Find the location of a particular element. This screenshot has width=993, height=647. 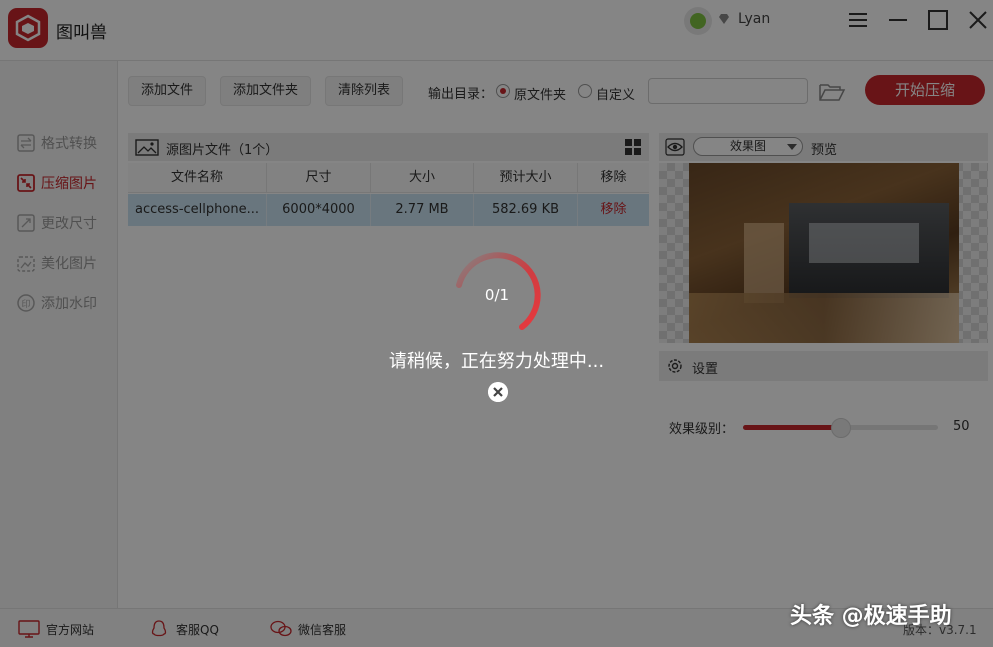

progress-count: 0/1 is located at coordinates (497, 295).